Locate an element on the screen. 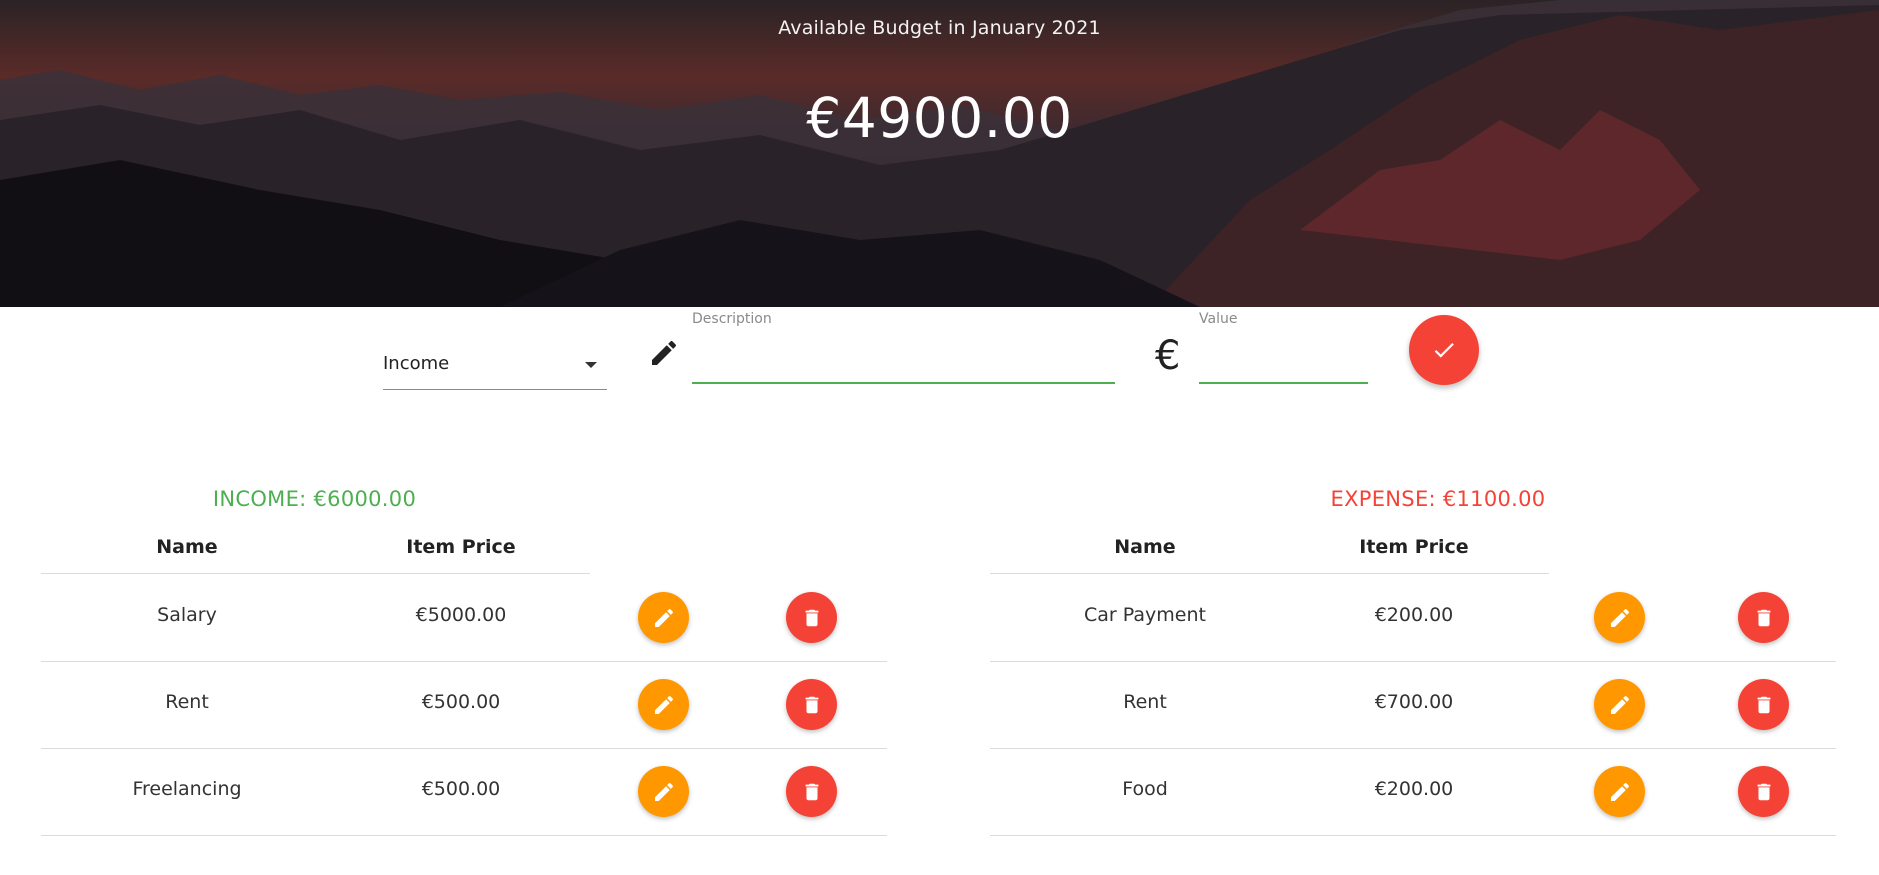 The width and height of the screenshot is (1879, 875). item-price: €5000.00 is located at coordinates (461, 615).